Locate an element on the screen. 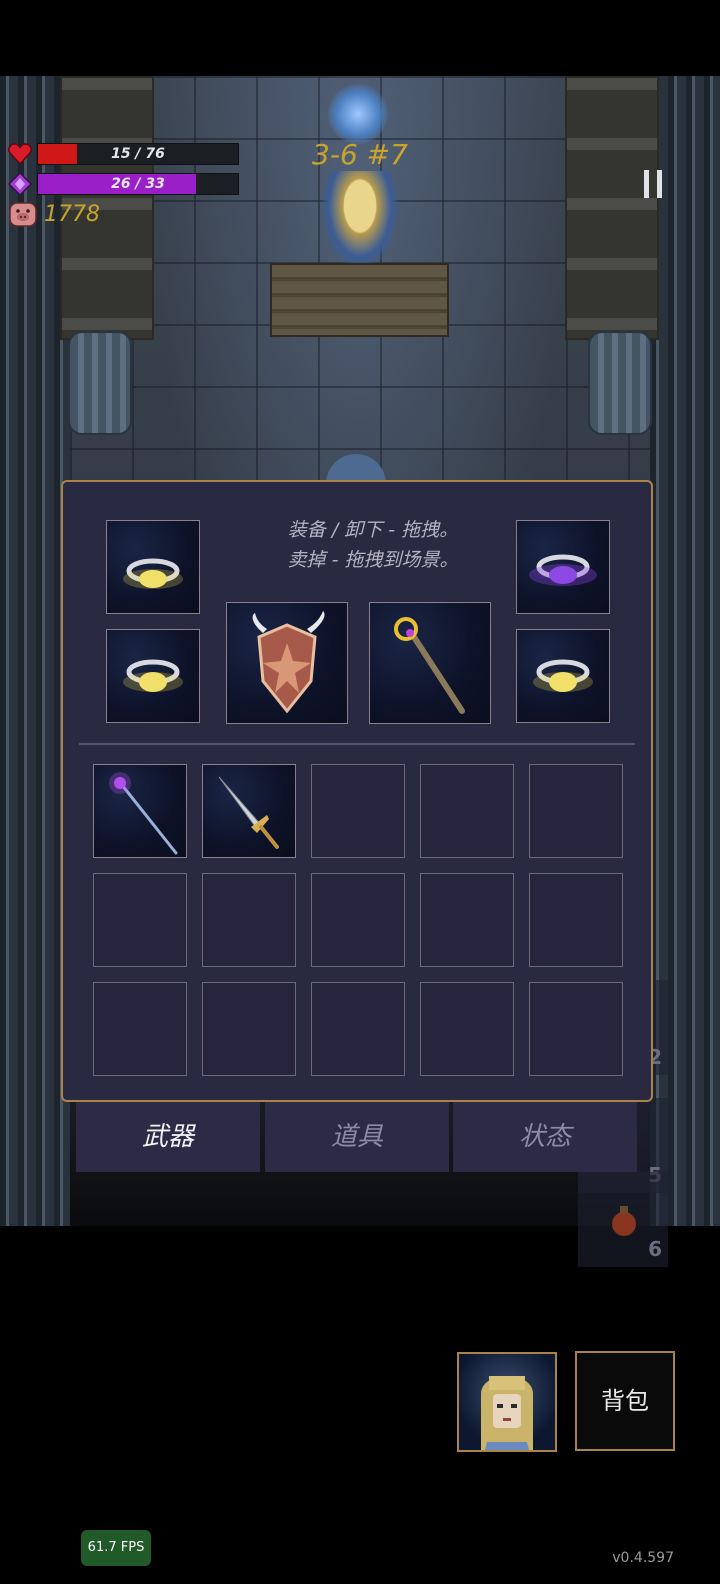 The width and height of the screenshot is (720, 1584). character-portrait-button is located at coordinates (507, 1402).